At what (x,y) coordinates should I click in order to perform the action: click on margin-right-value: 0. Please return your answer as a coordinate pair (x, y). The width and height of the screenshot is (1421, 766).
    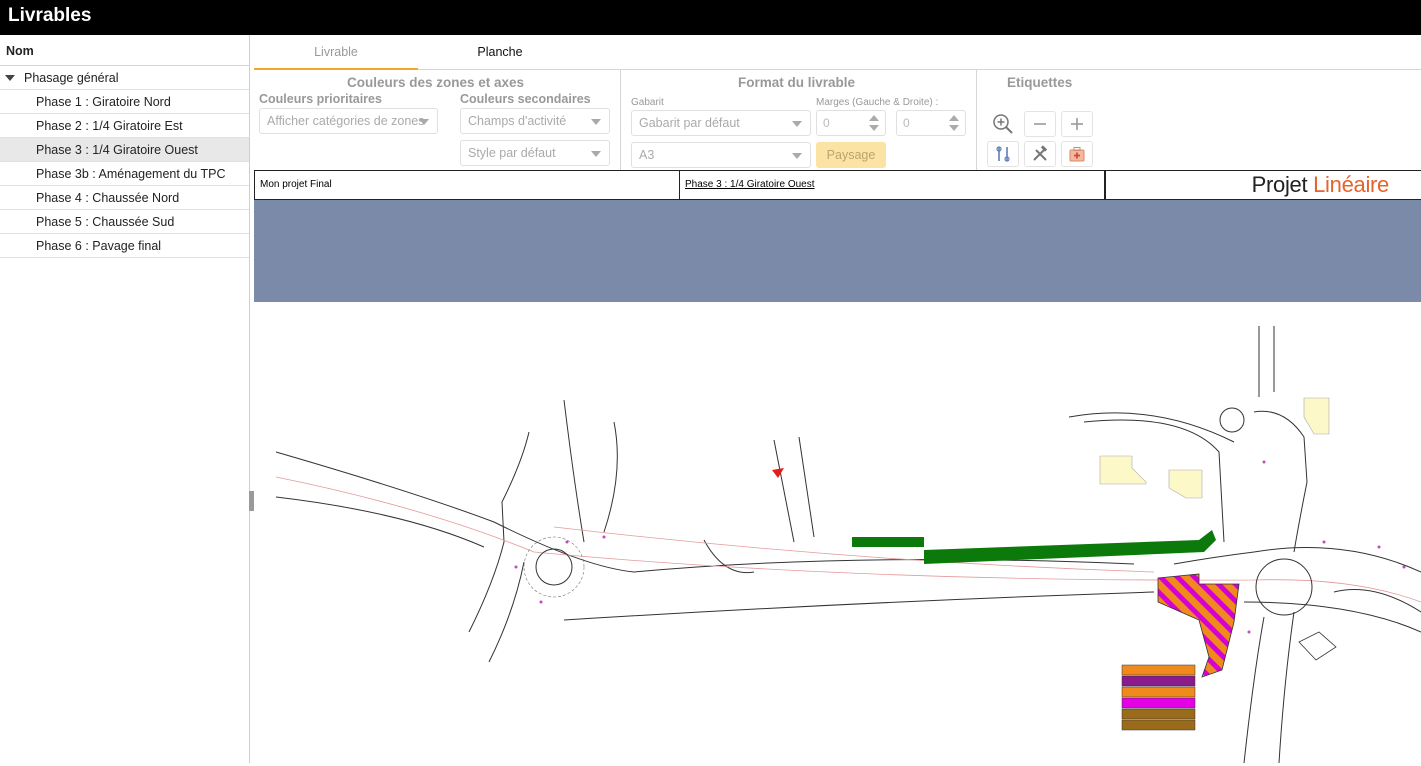
    Looking at the image, I should click on (906, 123).